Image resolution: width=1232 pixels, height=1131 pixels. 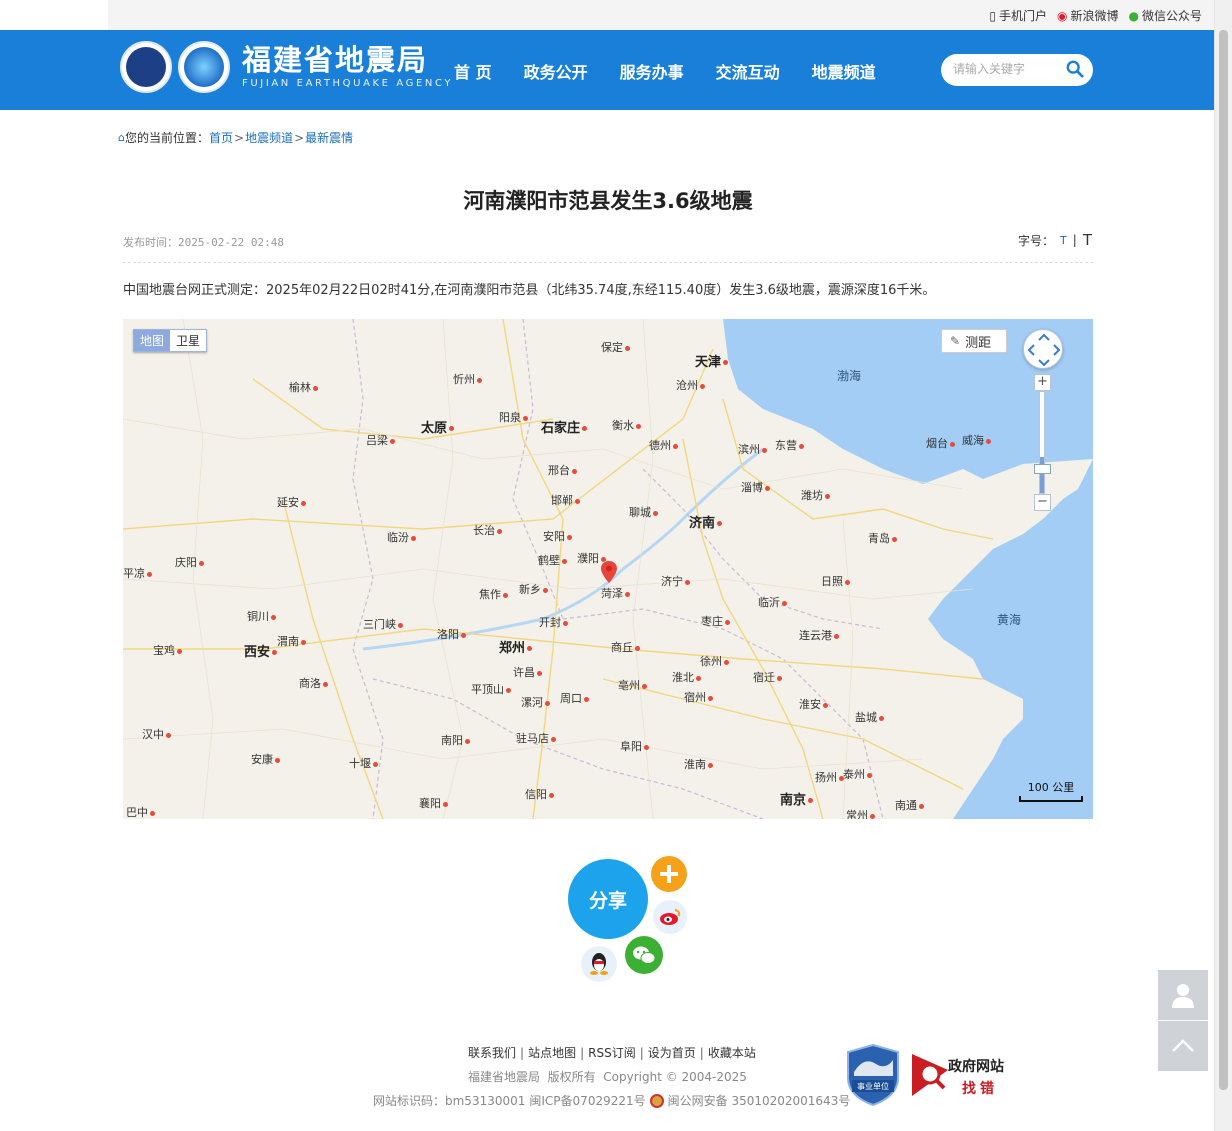 I want to click on font-large-button: T, so click(x=1087, y=240).